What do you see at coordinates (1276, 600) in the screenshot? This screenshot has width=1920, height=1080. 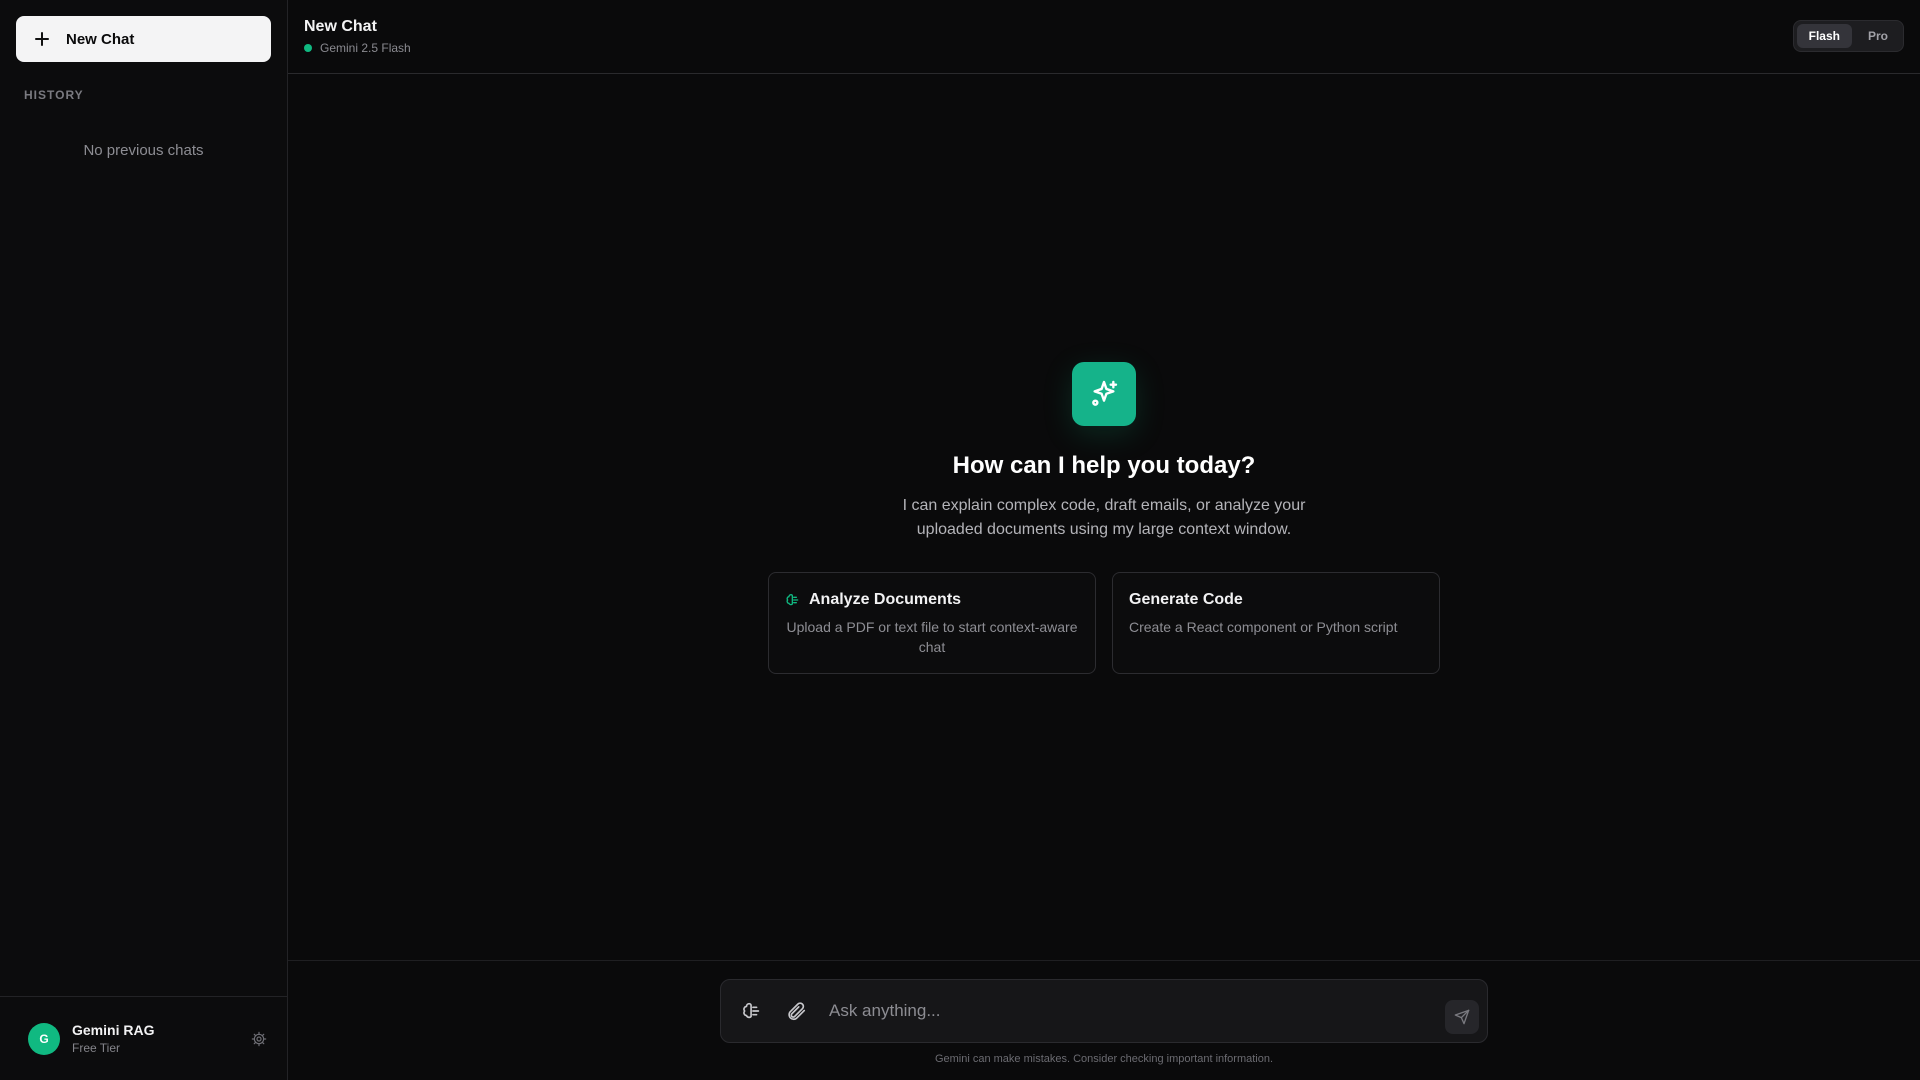 I see `card-head: Generate Code` at bounding box center [1276, 600].